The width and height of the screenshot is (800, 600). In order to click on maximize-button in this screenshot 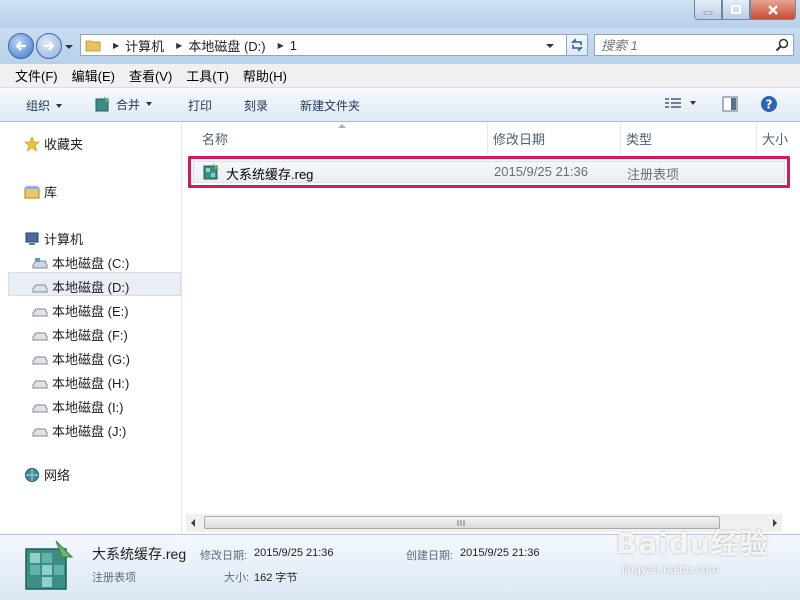, I will do `click(736, 10)`.